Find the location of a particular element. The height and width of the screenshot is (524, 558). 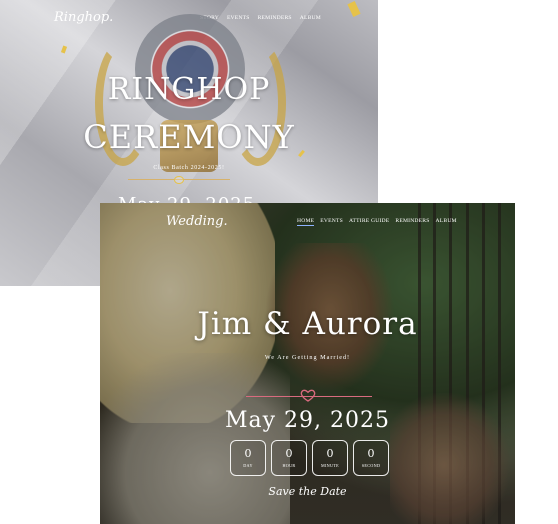

seal-emblem-icon is located at coordinates (190, 69).